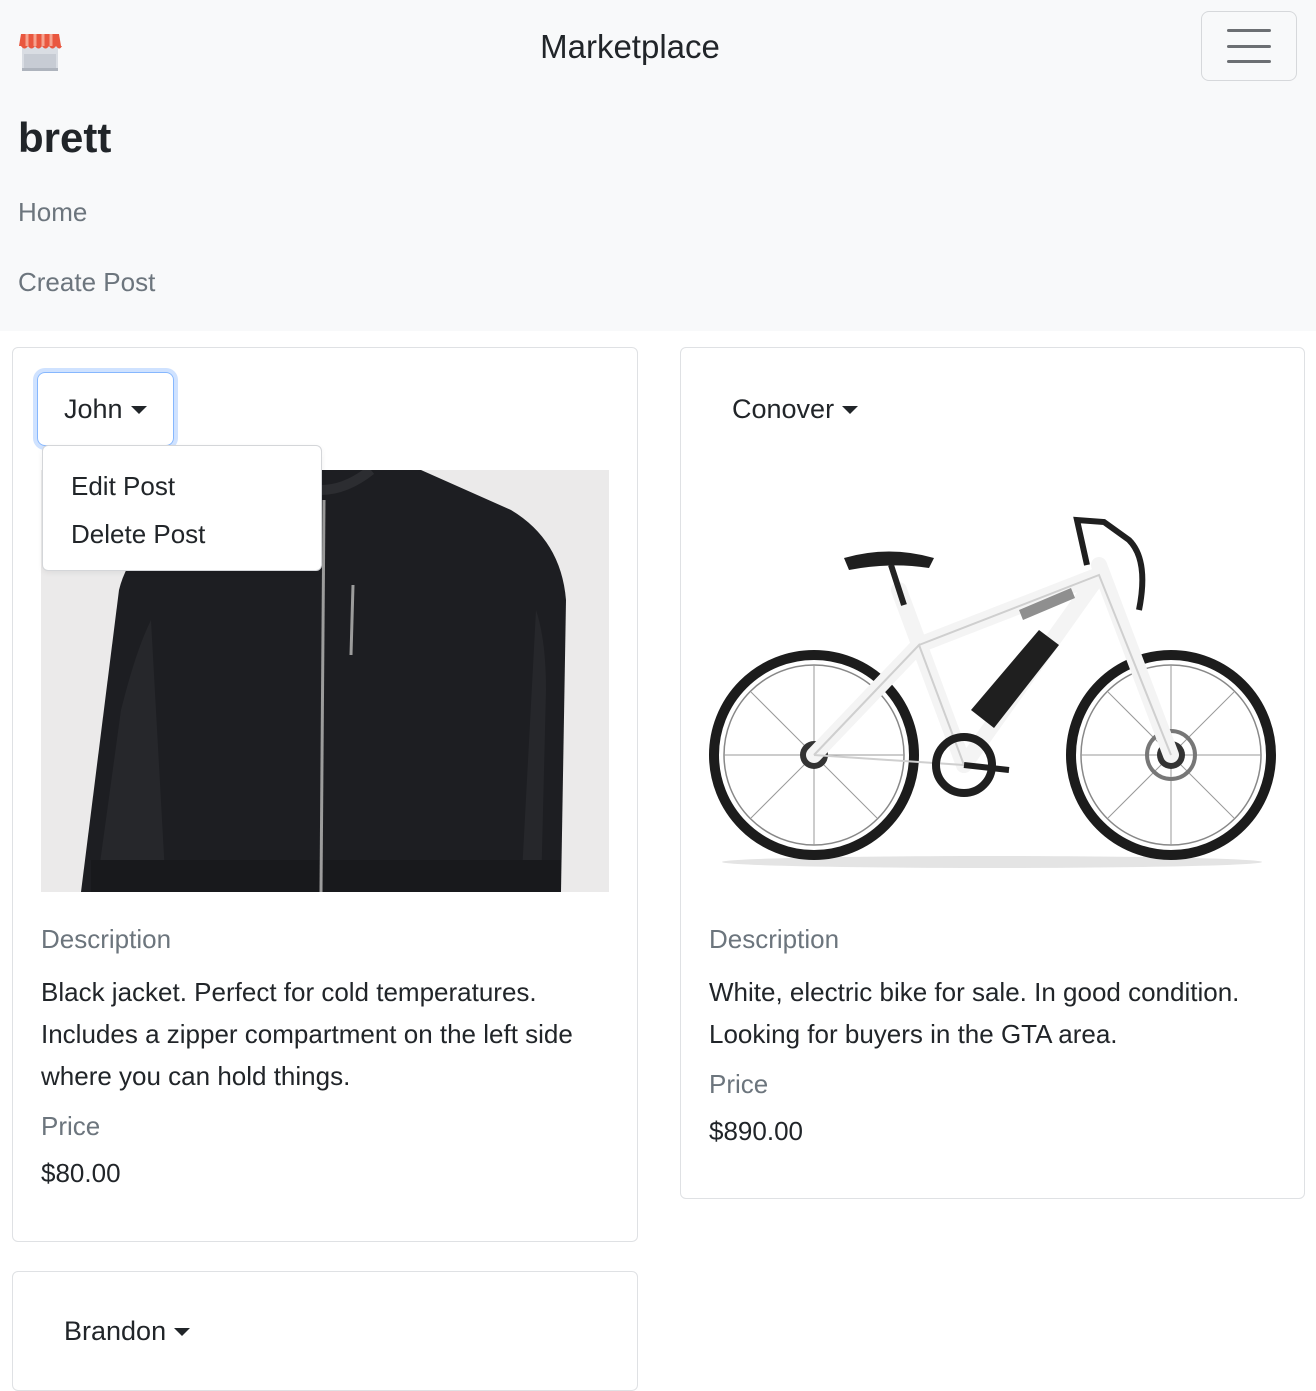 The image size is (1316, 1391). Describe the element at coordinates (81, 1173) in the screenshot. I see `post-price: $80.00` at that location.